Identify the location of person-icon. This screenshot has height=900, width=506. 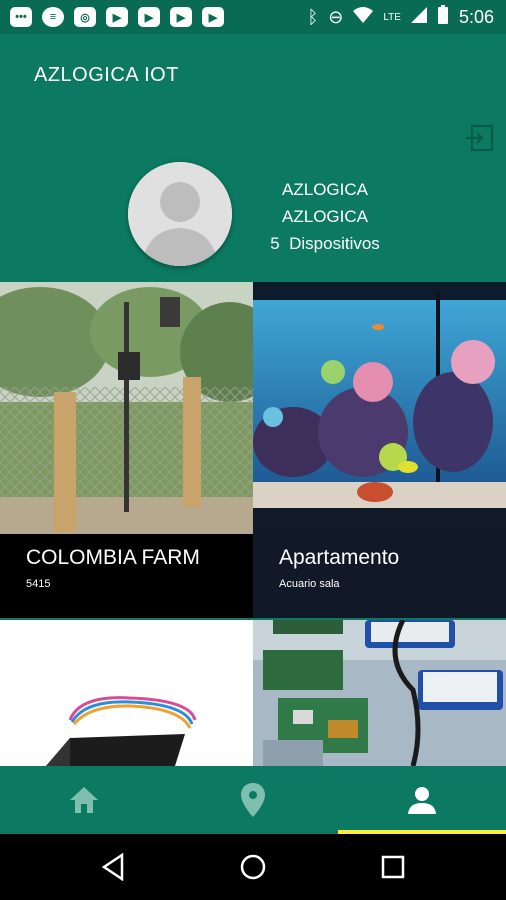
(422, 800).